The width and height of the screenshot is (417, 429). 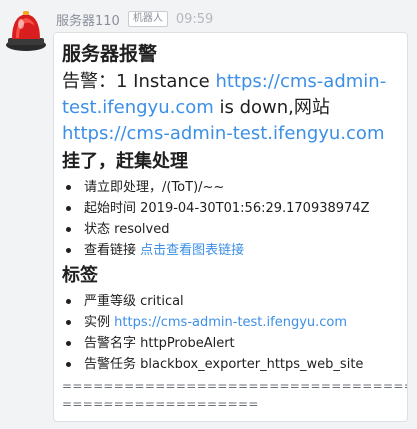 What do you see at coordinates (159, 343) in the screenshot?
I see `tag-label: 告警名字 httpProbeAlert` at bounding box center [159, 343].